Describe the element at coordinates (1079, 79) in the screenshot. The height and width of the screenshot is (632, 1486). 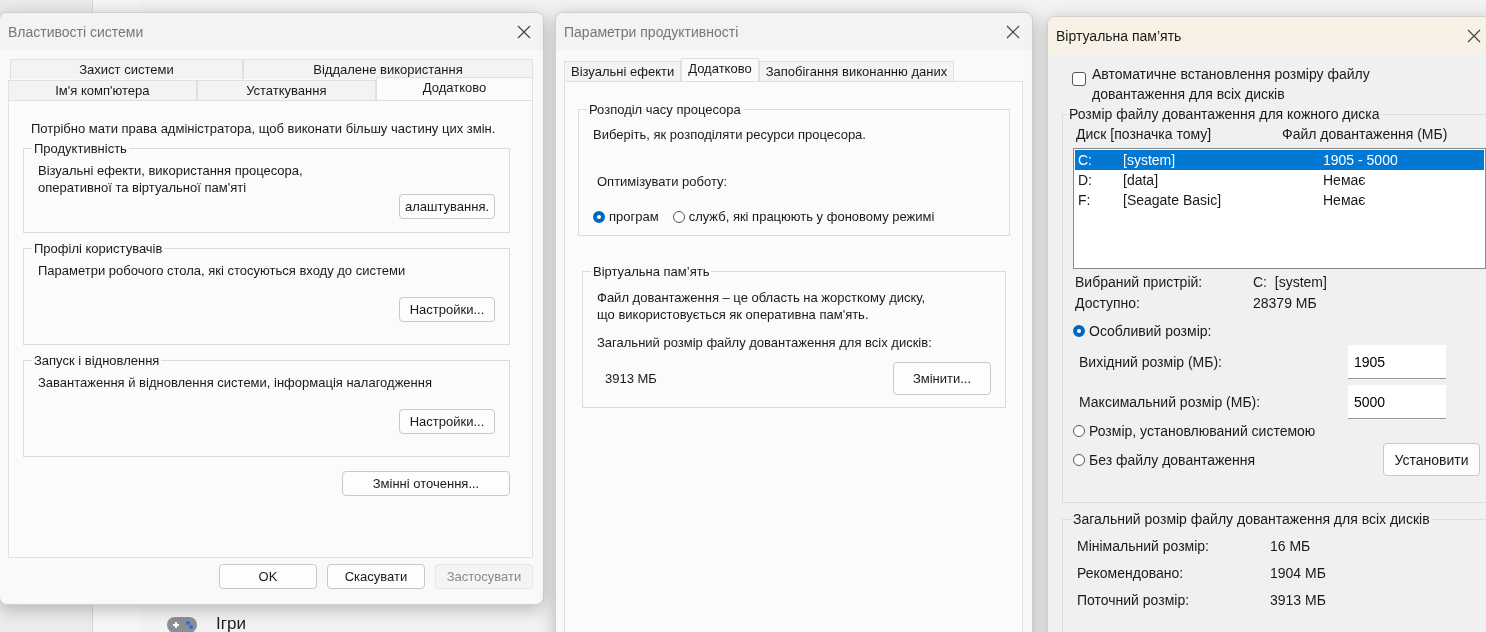
I see `checkbox` at that location.